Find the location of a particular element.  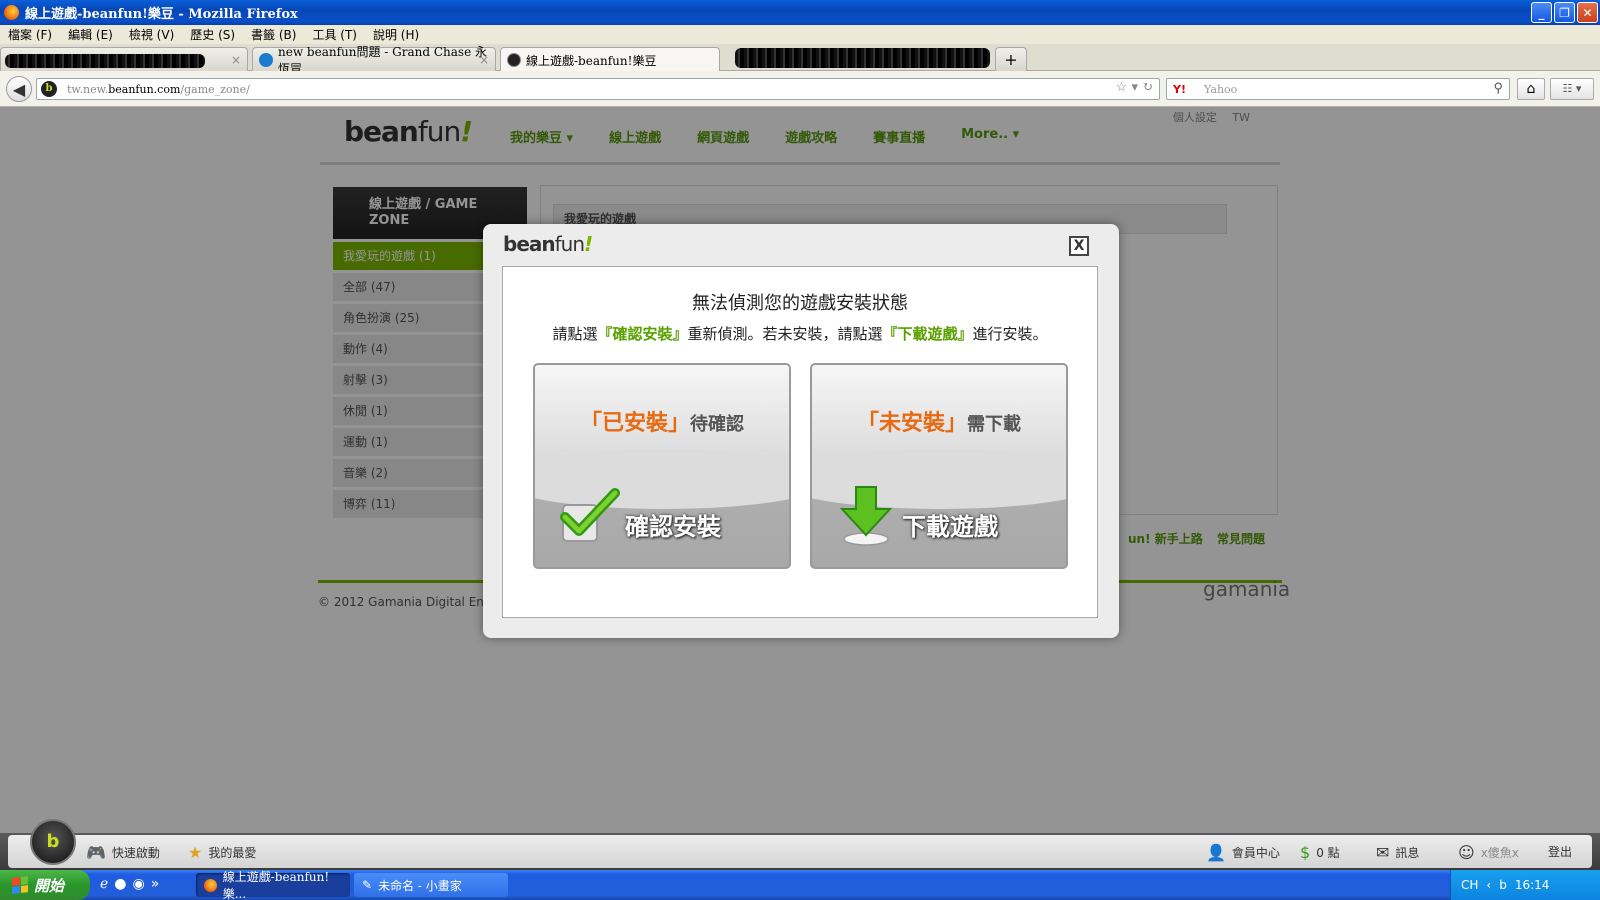

download-game-label: 下載遊戲 is located at coordinates (950, 527).